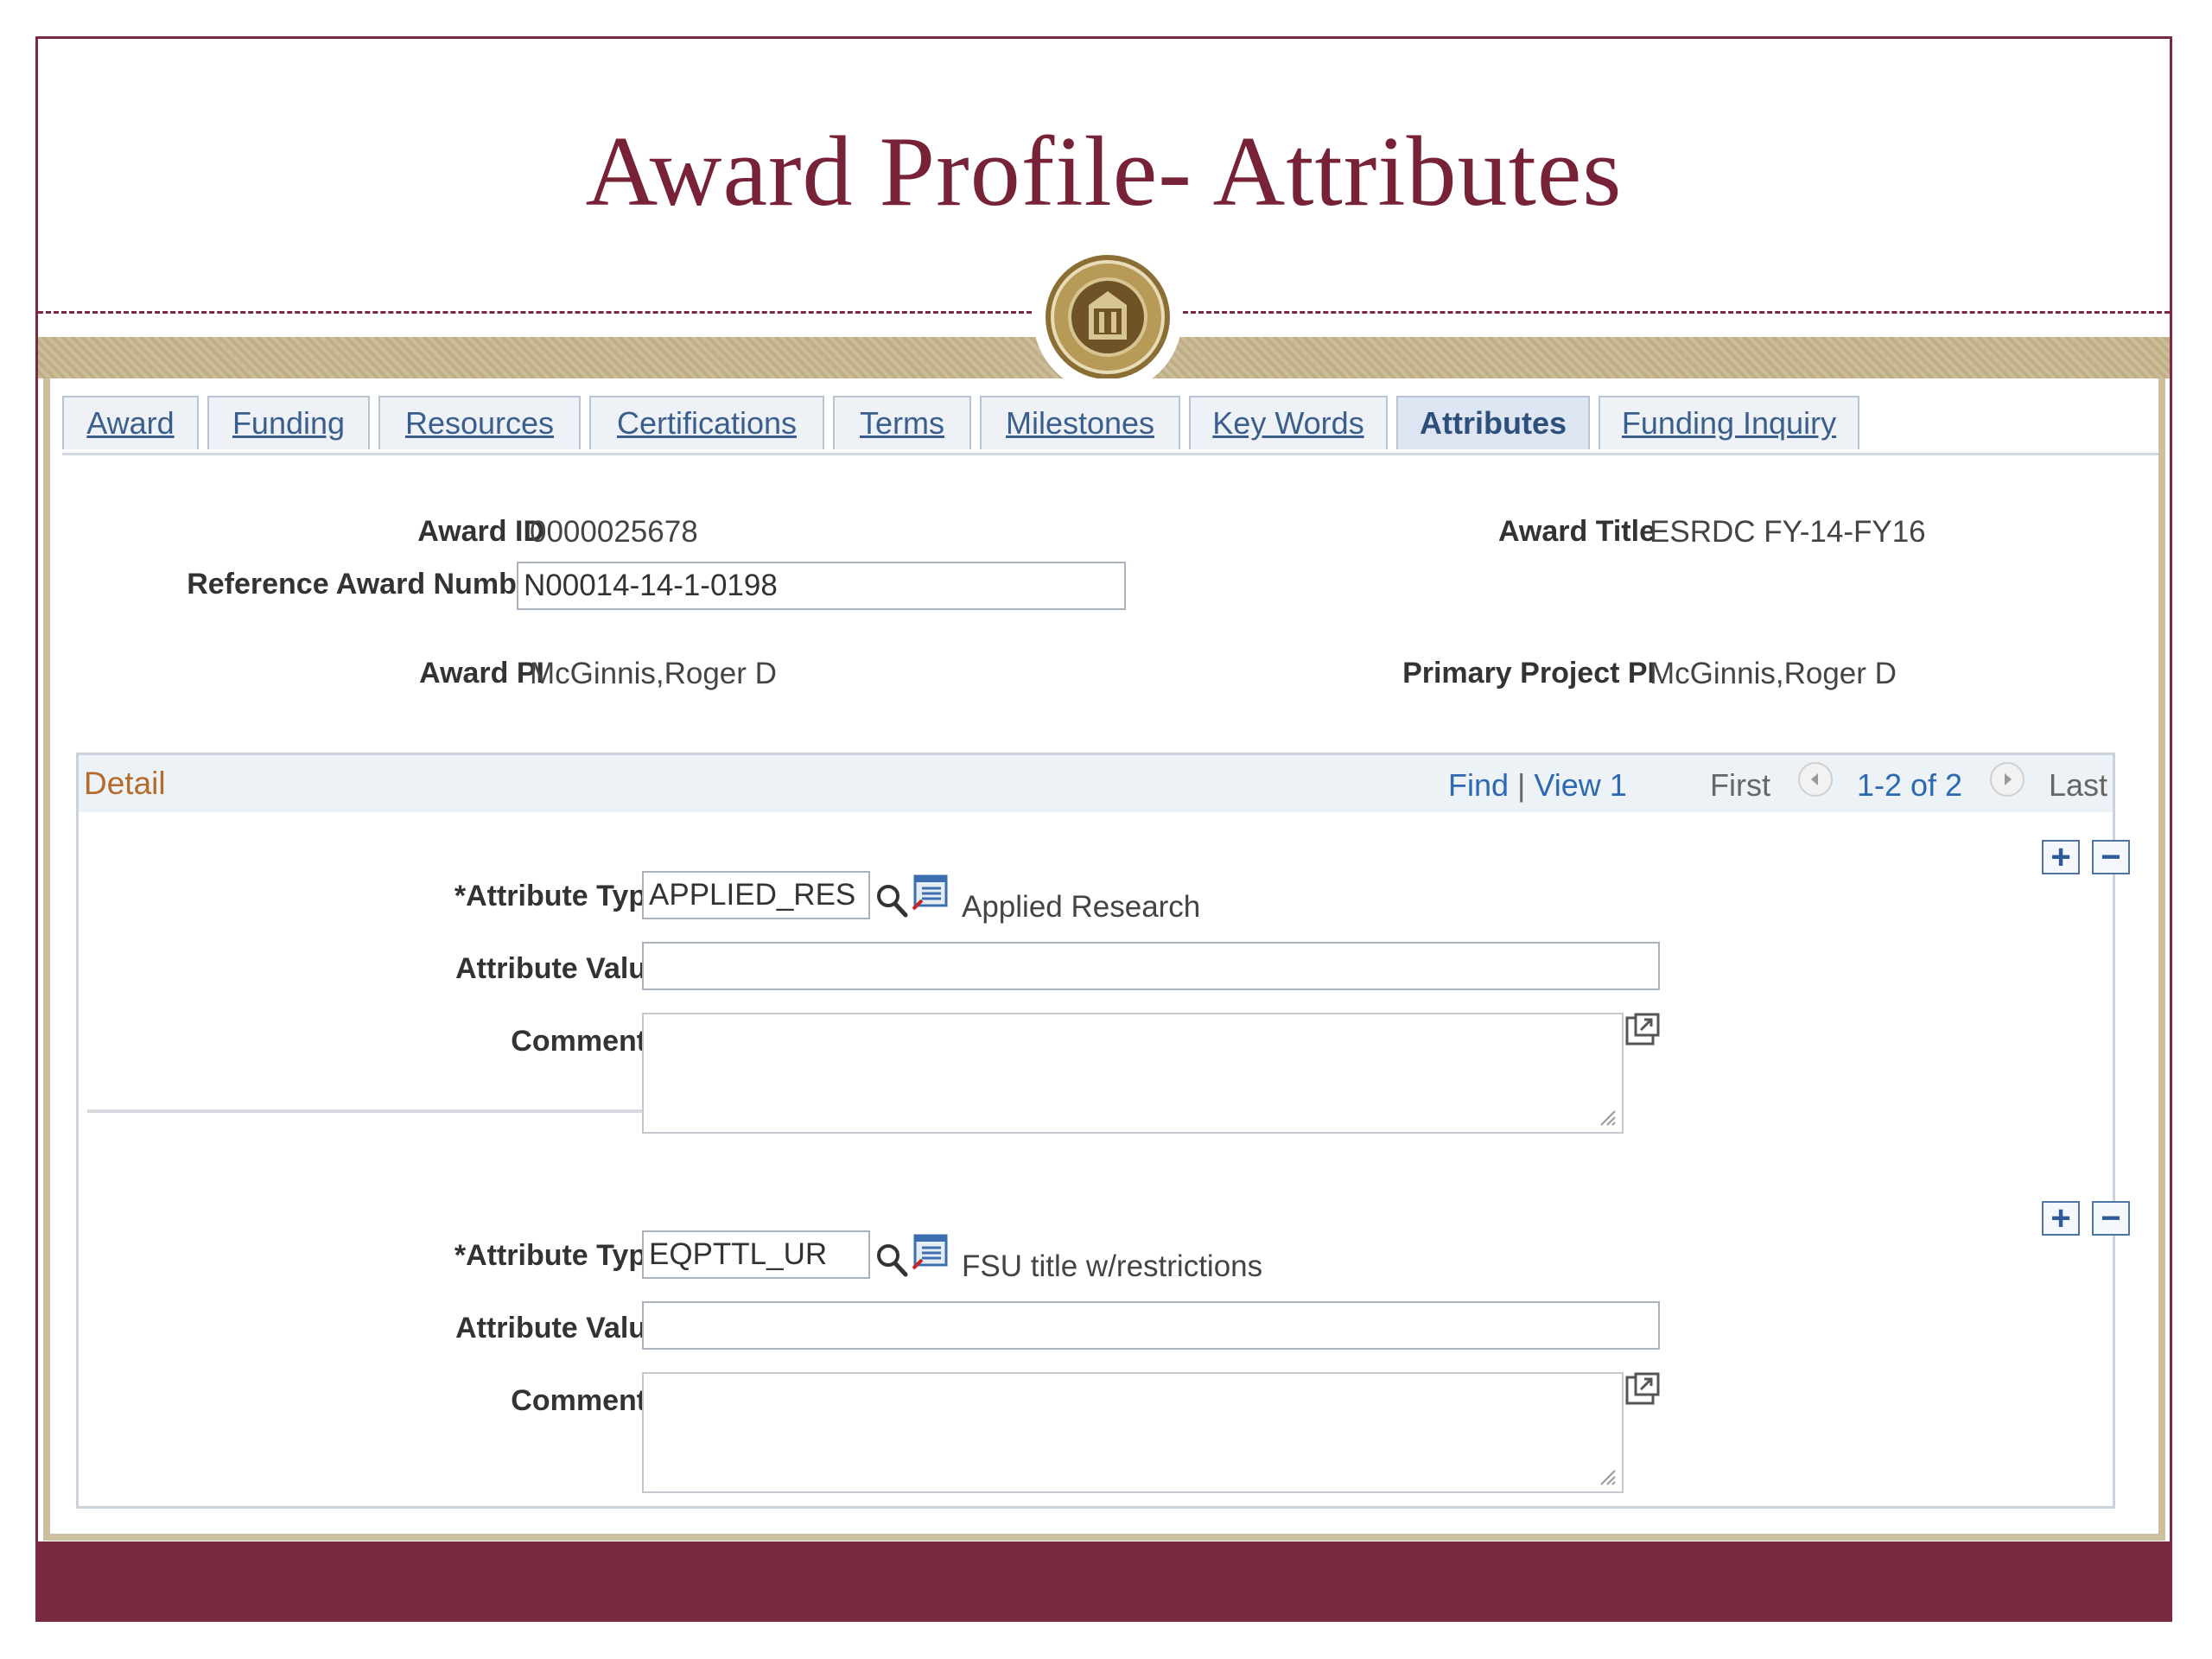 The image size is (2212, 1659). Describe the element at coordinates (1104, 1580) in the screenshot. I see `footer-band` at that location.